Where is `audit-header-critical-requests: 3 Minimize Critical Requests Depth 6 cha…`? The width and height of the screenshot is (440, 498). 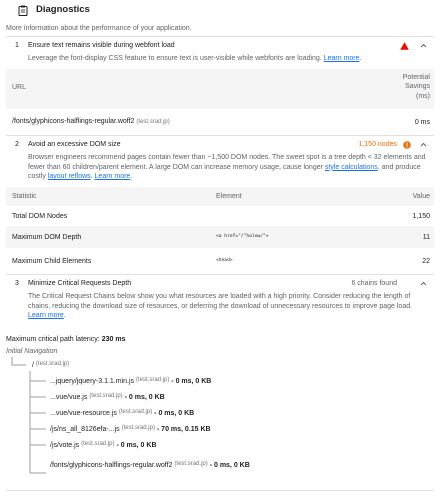 audit-header-critical-requests: 3 Minimize Critical Requests Depth 6 cha… is located at coordinates (220, 283).